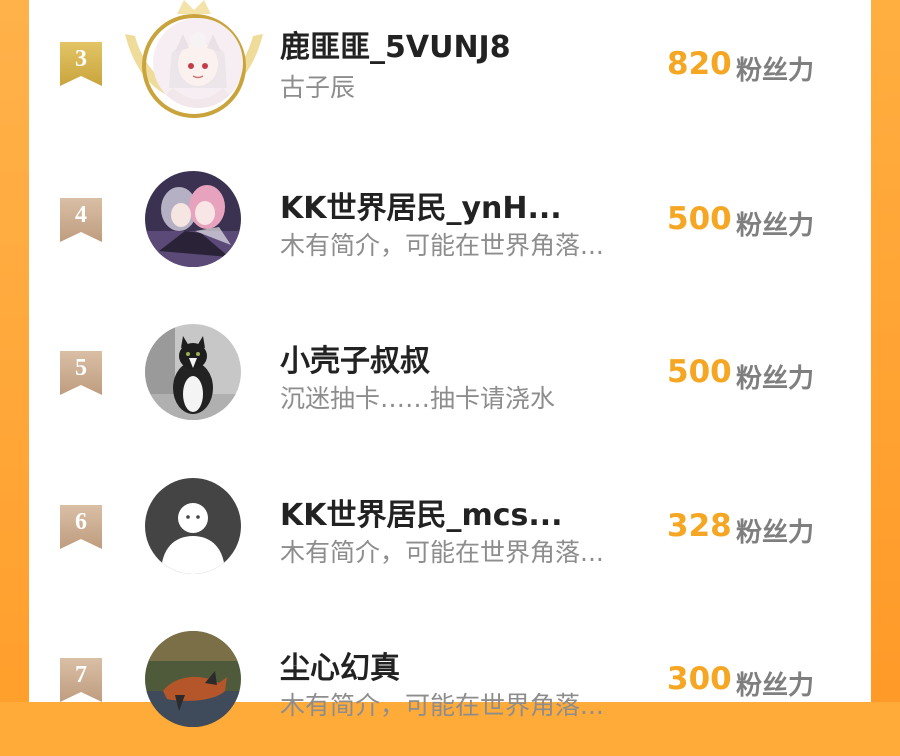 The height and width of the screenshot is (756, 900). I want to click on fan-power-score: 820, so click(699, 64).